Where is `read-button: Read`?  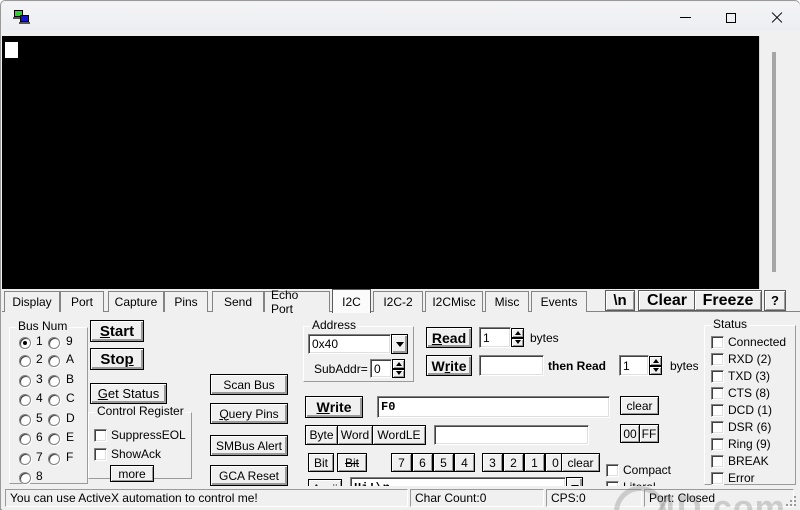
read-button: Read is located at coordinates (449, 337).